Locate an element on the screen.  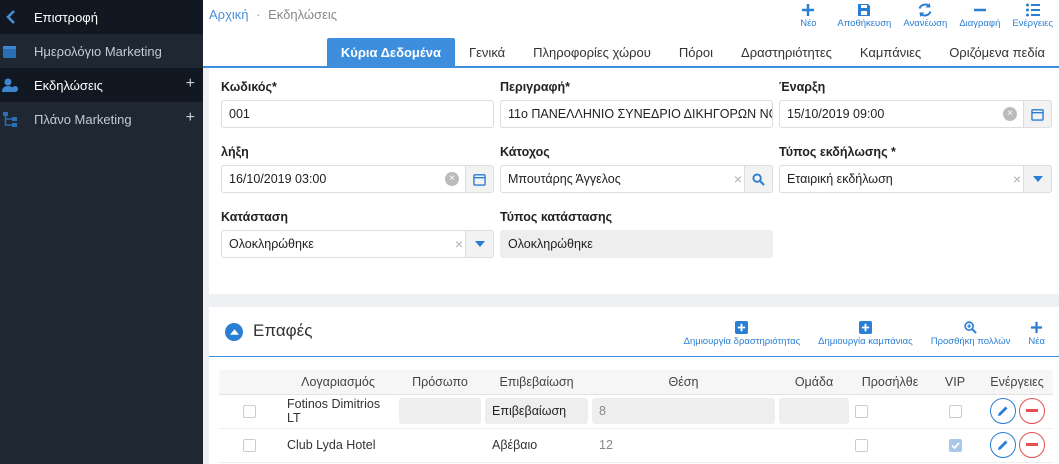
create-activity-button: Δημιουργία δραστηριότητας is located at coordinates (742, 334).